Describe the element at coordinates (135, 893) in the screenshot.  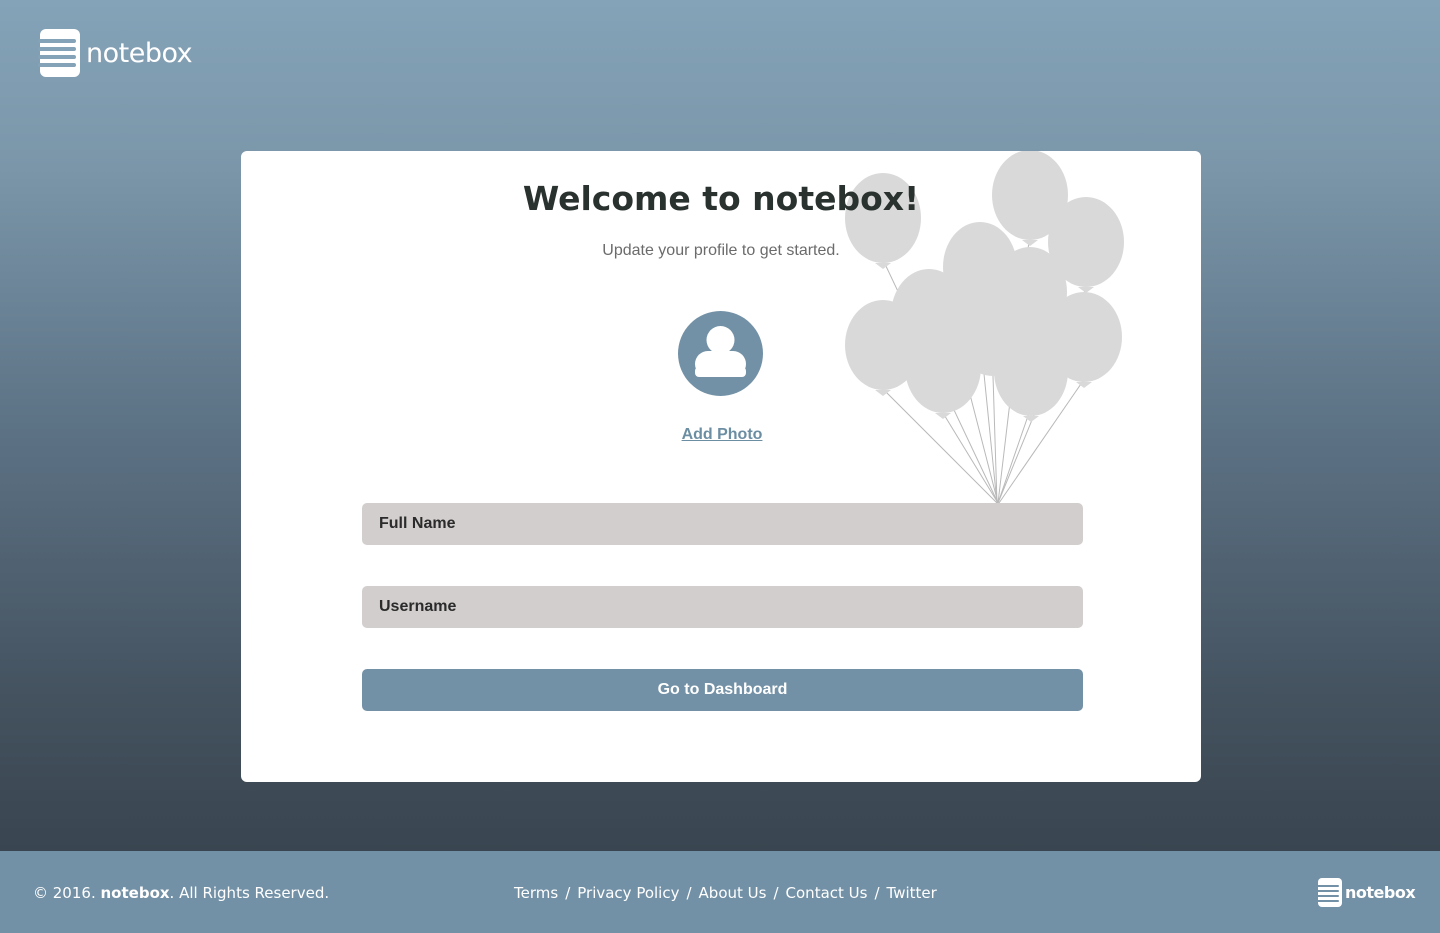
I see `copyright-brand: notebox` at that location.